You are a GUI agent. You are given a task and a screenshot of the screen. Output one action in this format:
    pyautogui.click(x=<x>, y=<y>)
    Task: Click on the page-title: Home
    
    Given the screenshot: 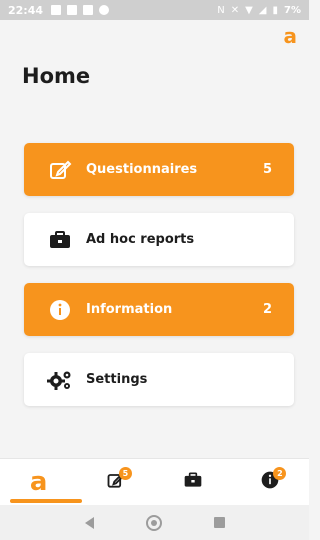 What is the action you would take?
    pyautogui.click(x=56, y=76)
    